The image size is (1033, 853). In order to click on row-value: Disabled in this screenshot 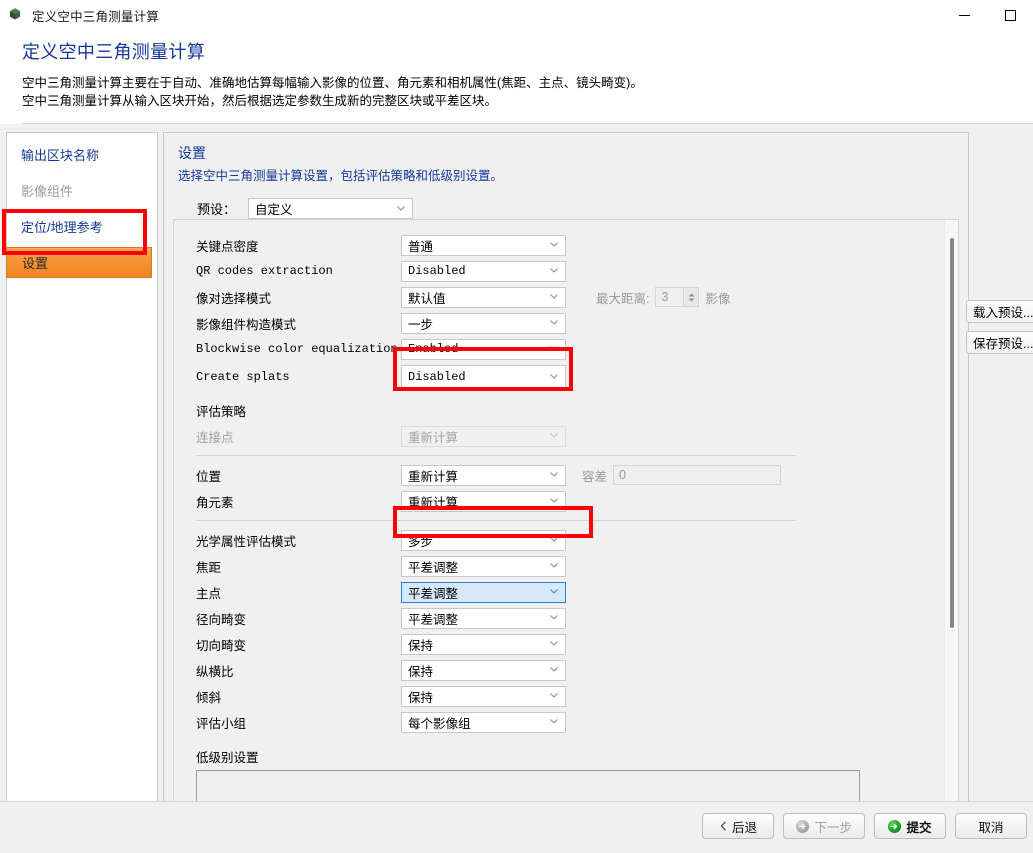, I will do `click(437, 271)`.